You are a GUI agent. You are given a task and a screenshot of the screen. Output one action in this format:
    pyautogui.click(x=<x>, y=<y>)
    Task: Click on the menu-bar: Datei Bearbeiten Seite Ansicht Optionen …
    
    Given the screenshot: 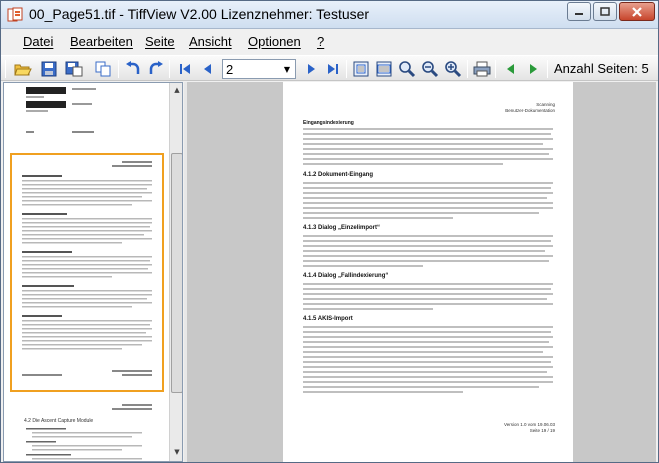 What is the action you would take?
    pyautogui.click(x=329, y=42)
    